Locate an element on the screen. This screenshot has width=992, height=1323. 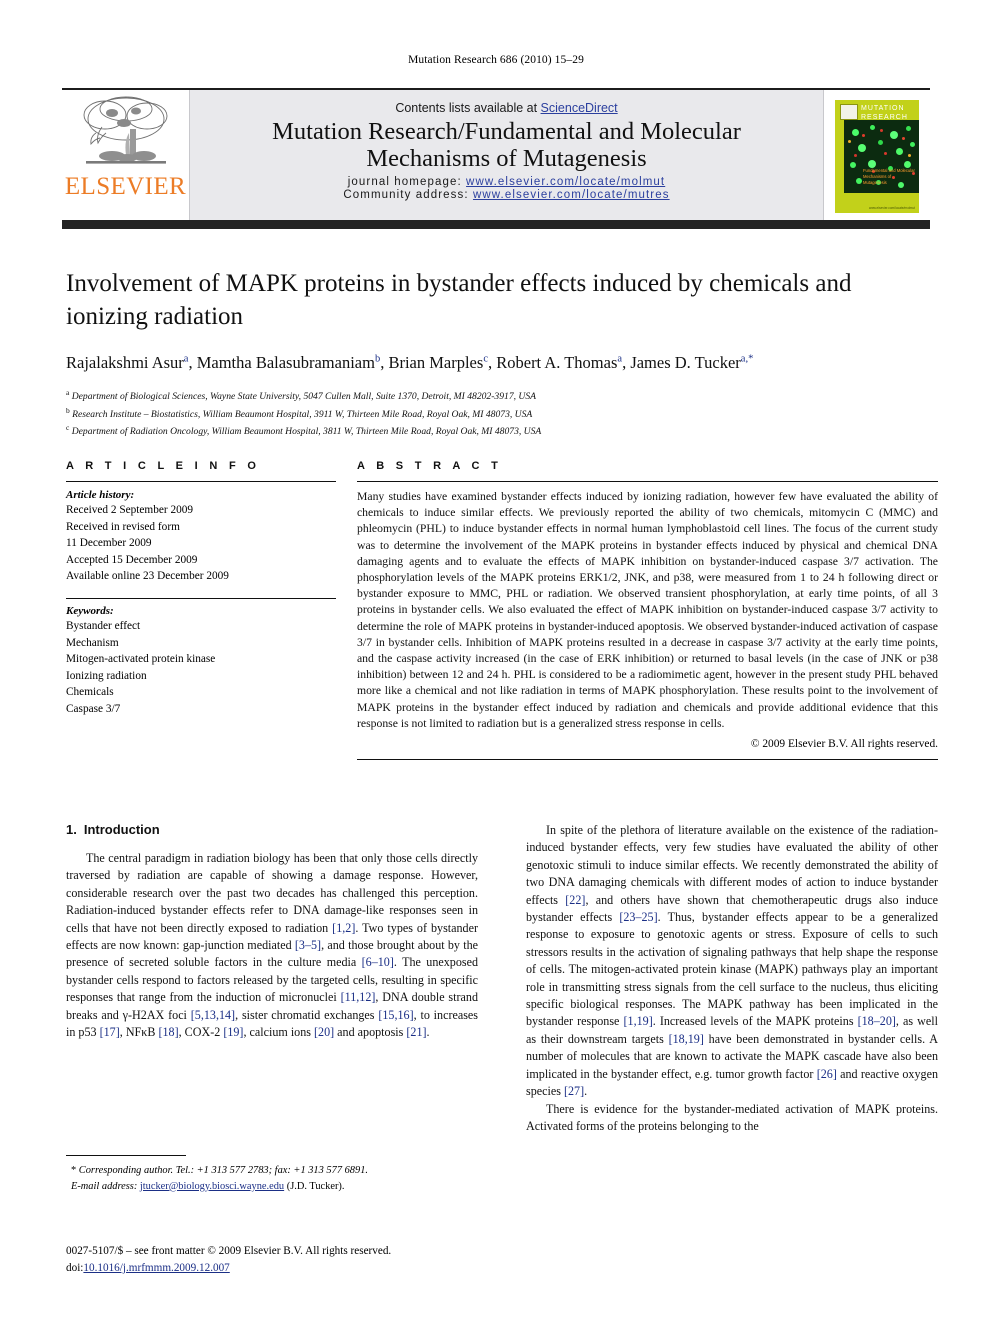
keyword-item: Ionizing radiation is located at coordinates (106, 675).